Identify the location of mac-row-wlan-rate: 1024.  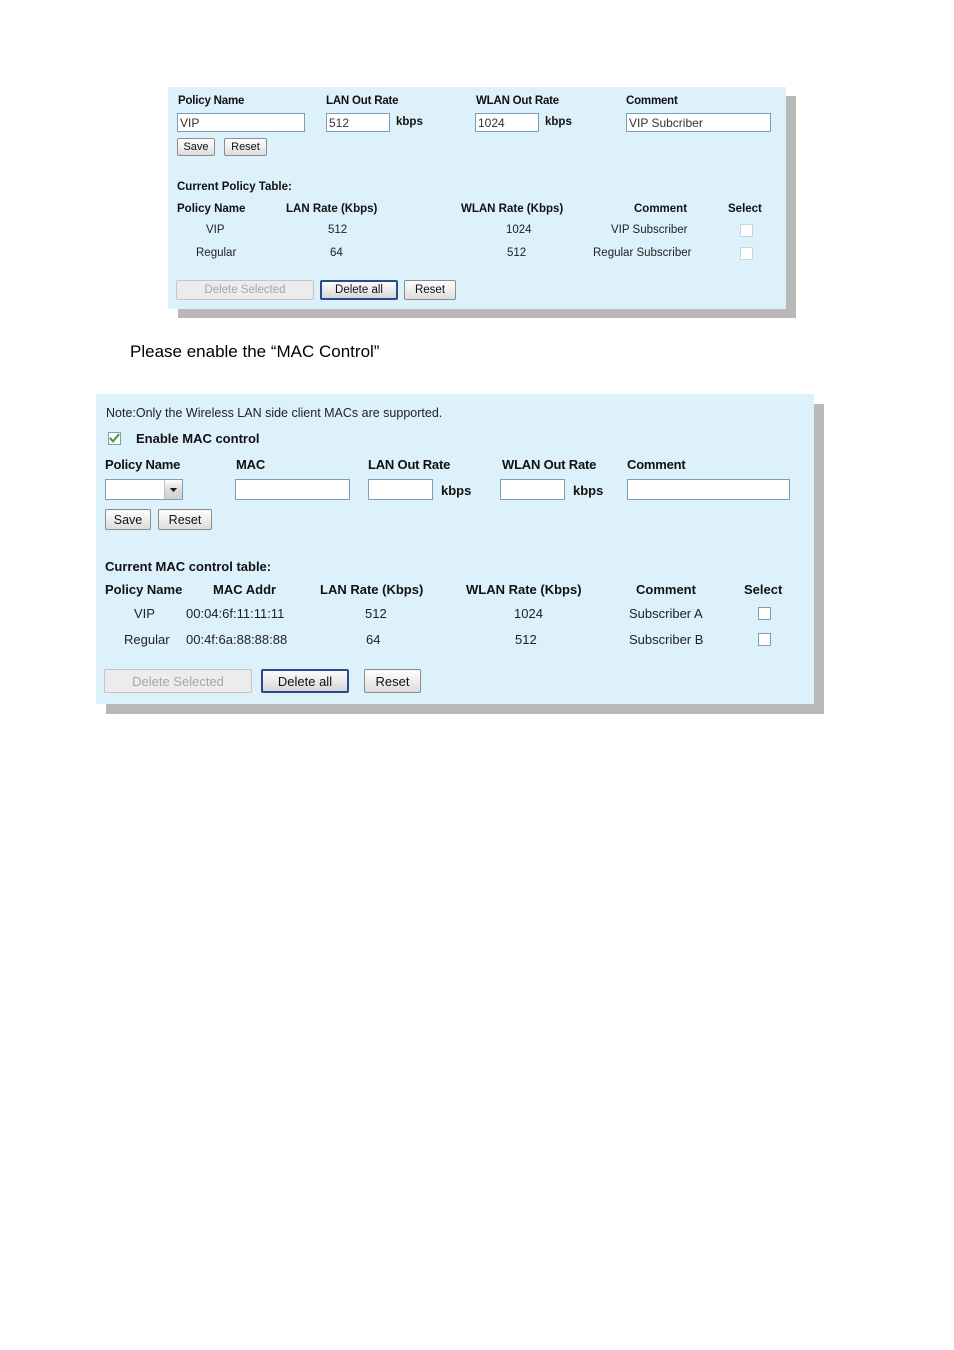
(528, 613).